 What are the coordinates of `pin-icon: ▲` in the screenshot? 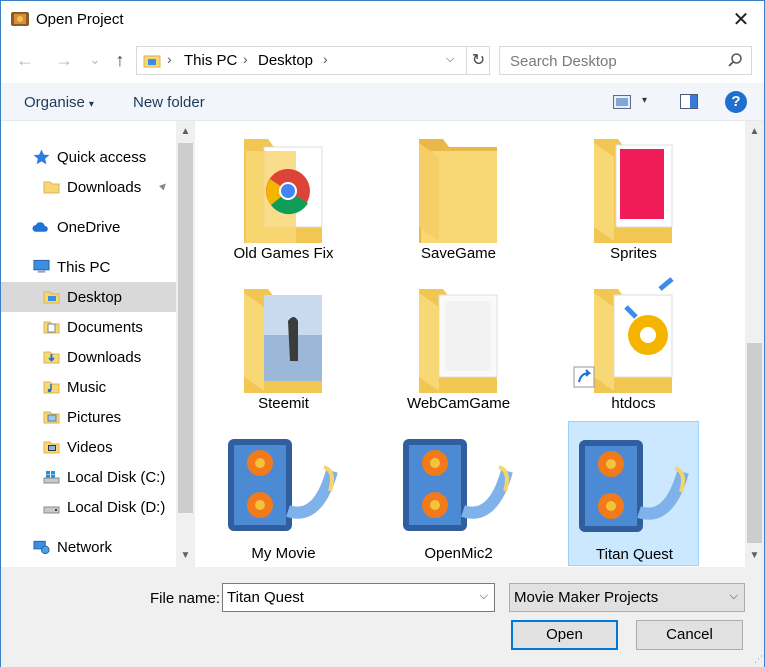 It's located at (163, 186).